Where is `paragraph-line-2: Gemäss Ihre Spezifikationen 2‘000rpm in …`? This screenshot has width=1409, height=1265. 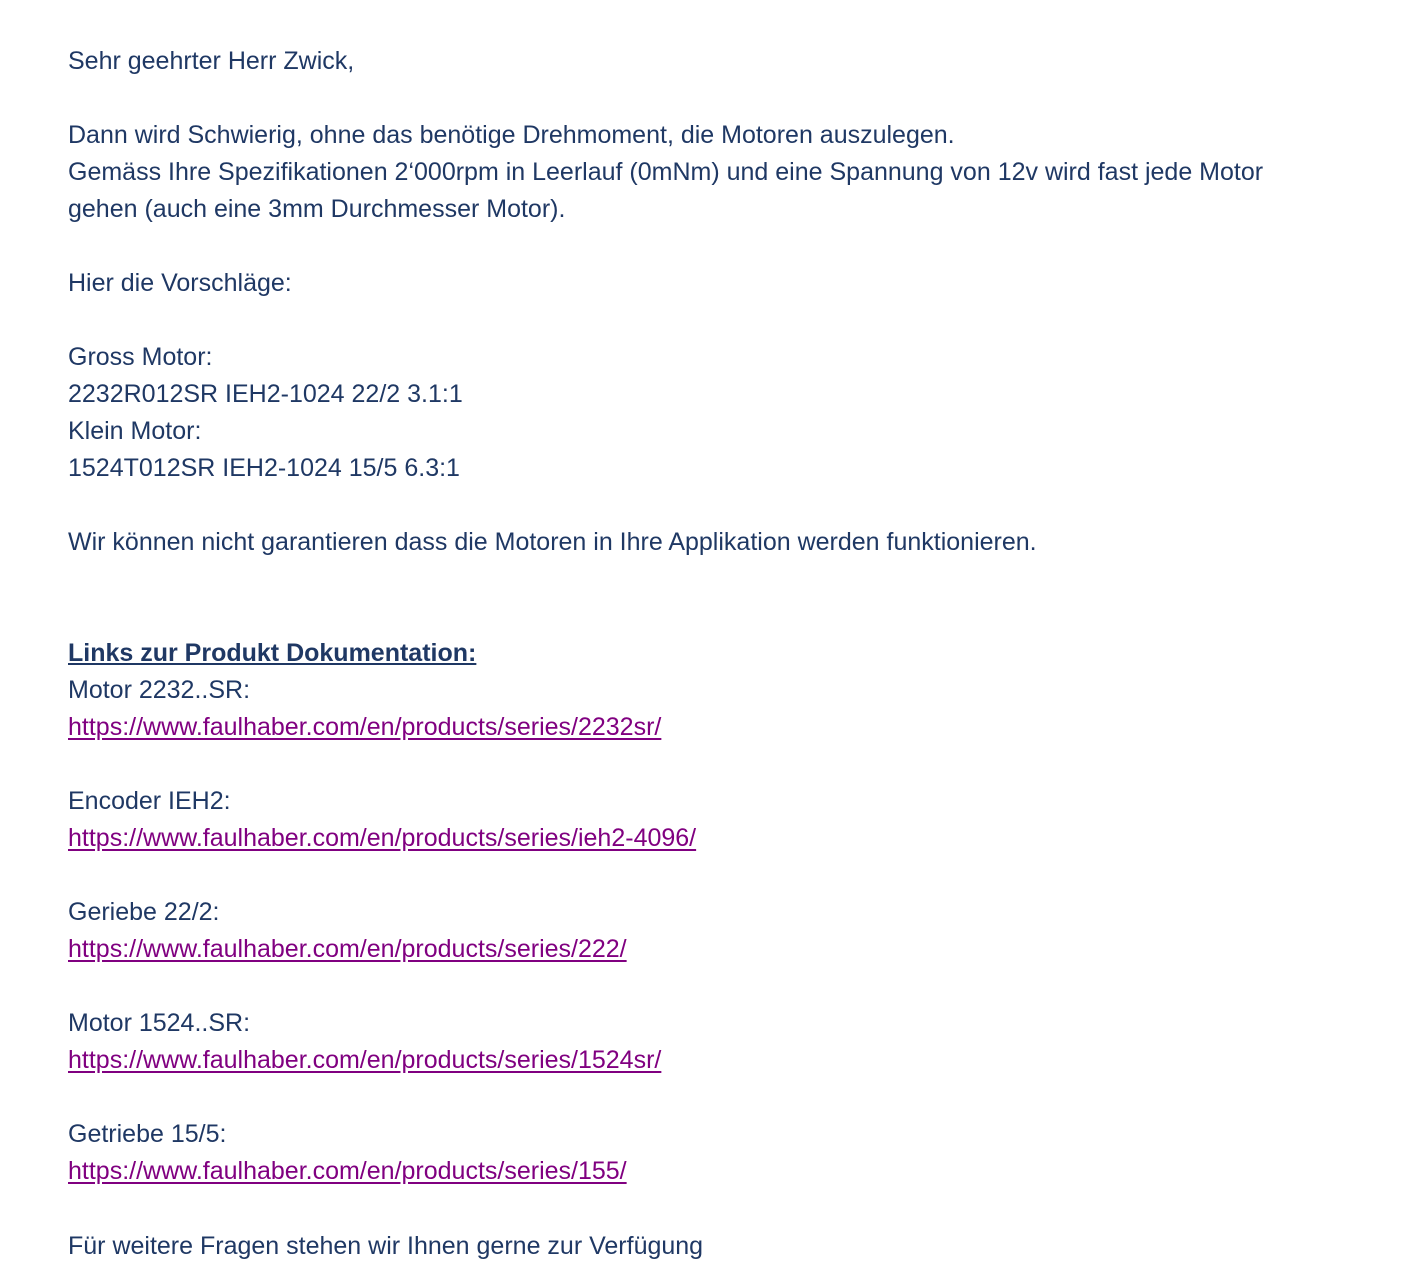
paragraph-line-2: Gemäss Ihre Spezifikationen 2‘000rpm in … is located at coordinates (666, 172).